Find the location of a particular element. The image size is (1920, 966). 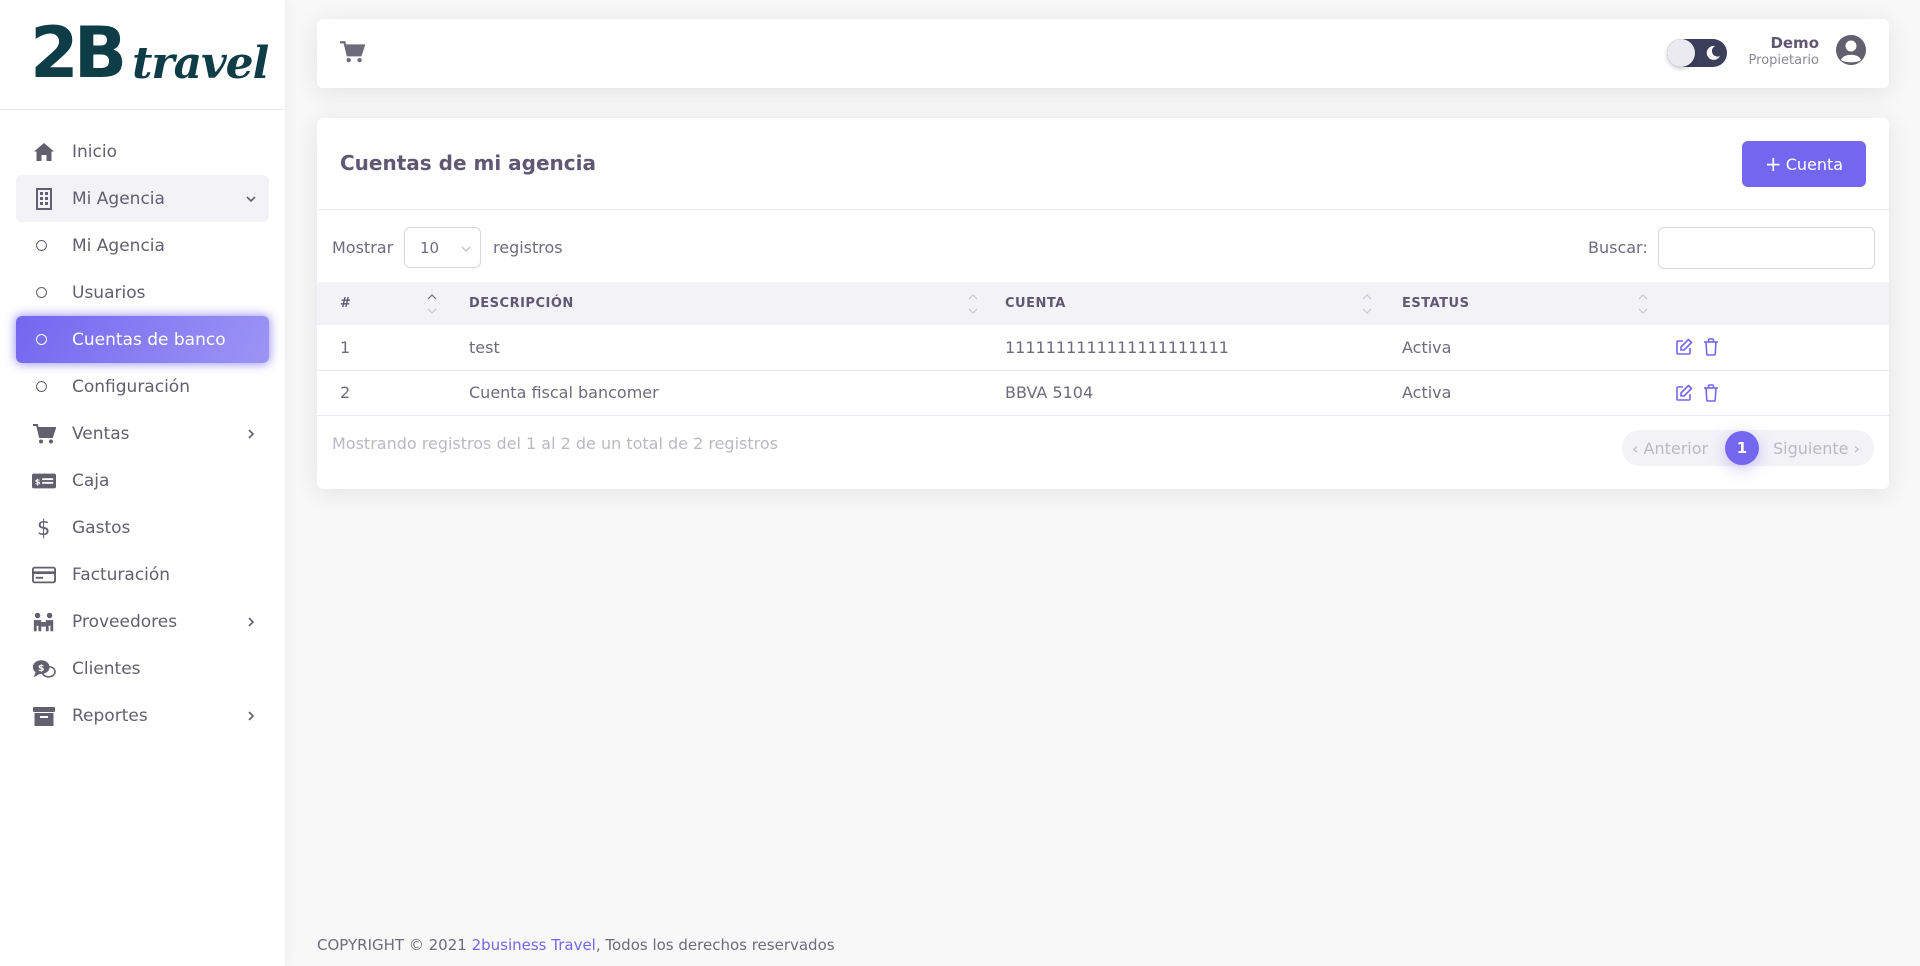

pagination-next: Siguiente › is located at coordinates (1816, 448).